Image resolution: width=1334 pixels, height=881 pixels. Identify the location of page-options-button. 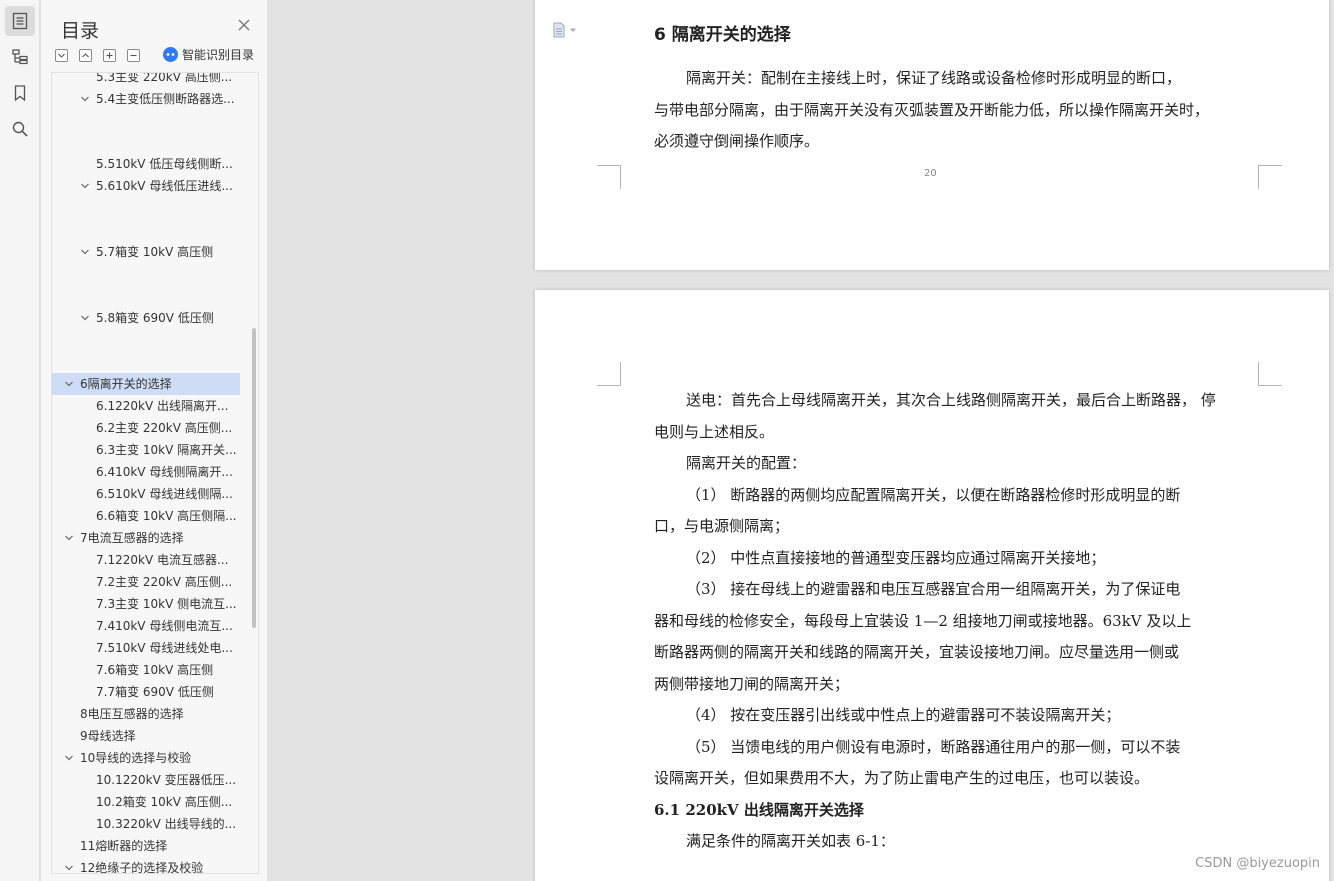
(564, 30).